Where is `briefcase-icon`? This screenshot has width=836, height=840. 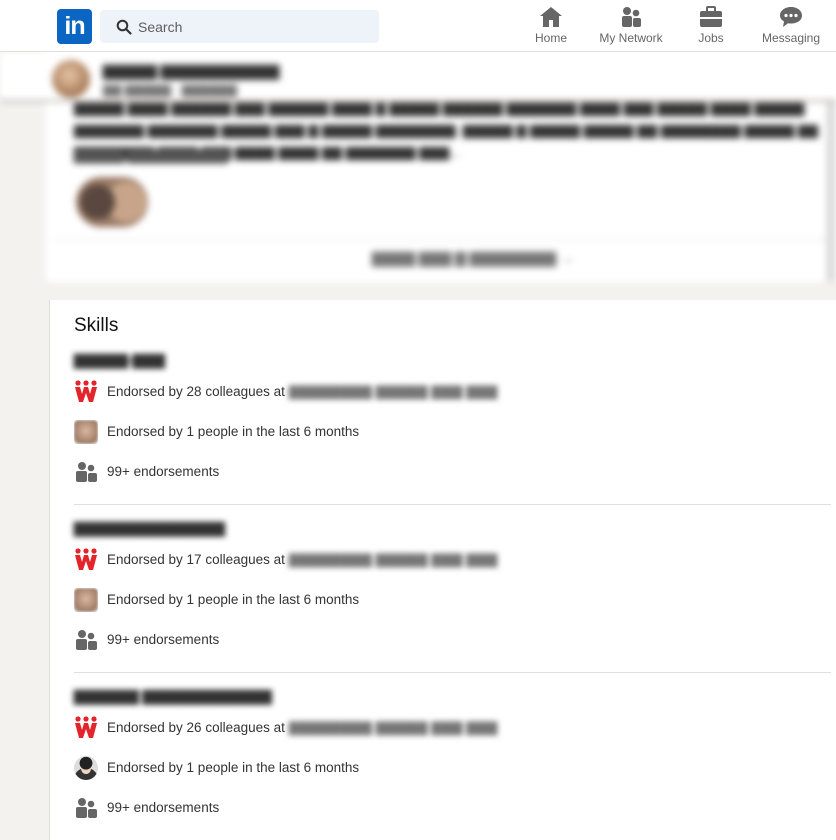 briefcase-icon is located at coordinates (711, 16).